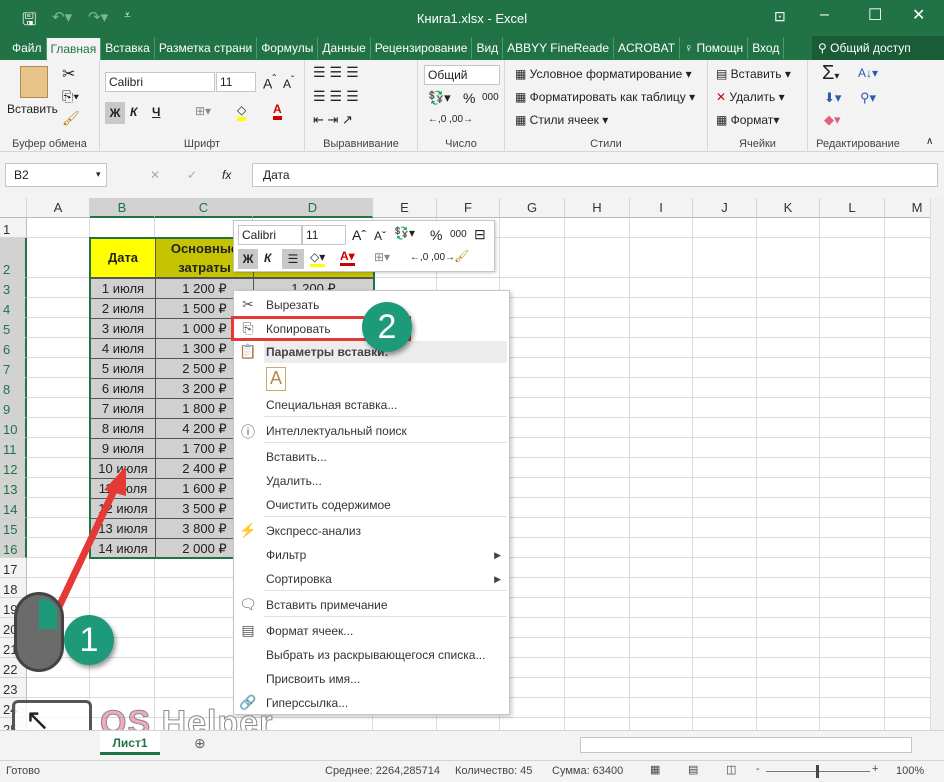 This screenshot has width=944, height=782. Describe the element at coordinates (462, 75) in the screenshot. I see `number-format-select: Общий` at that location.